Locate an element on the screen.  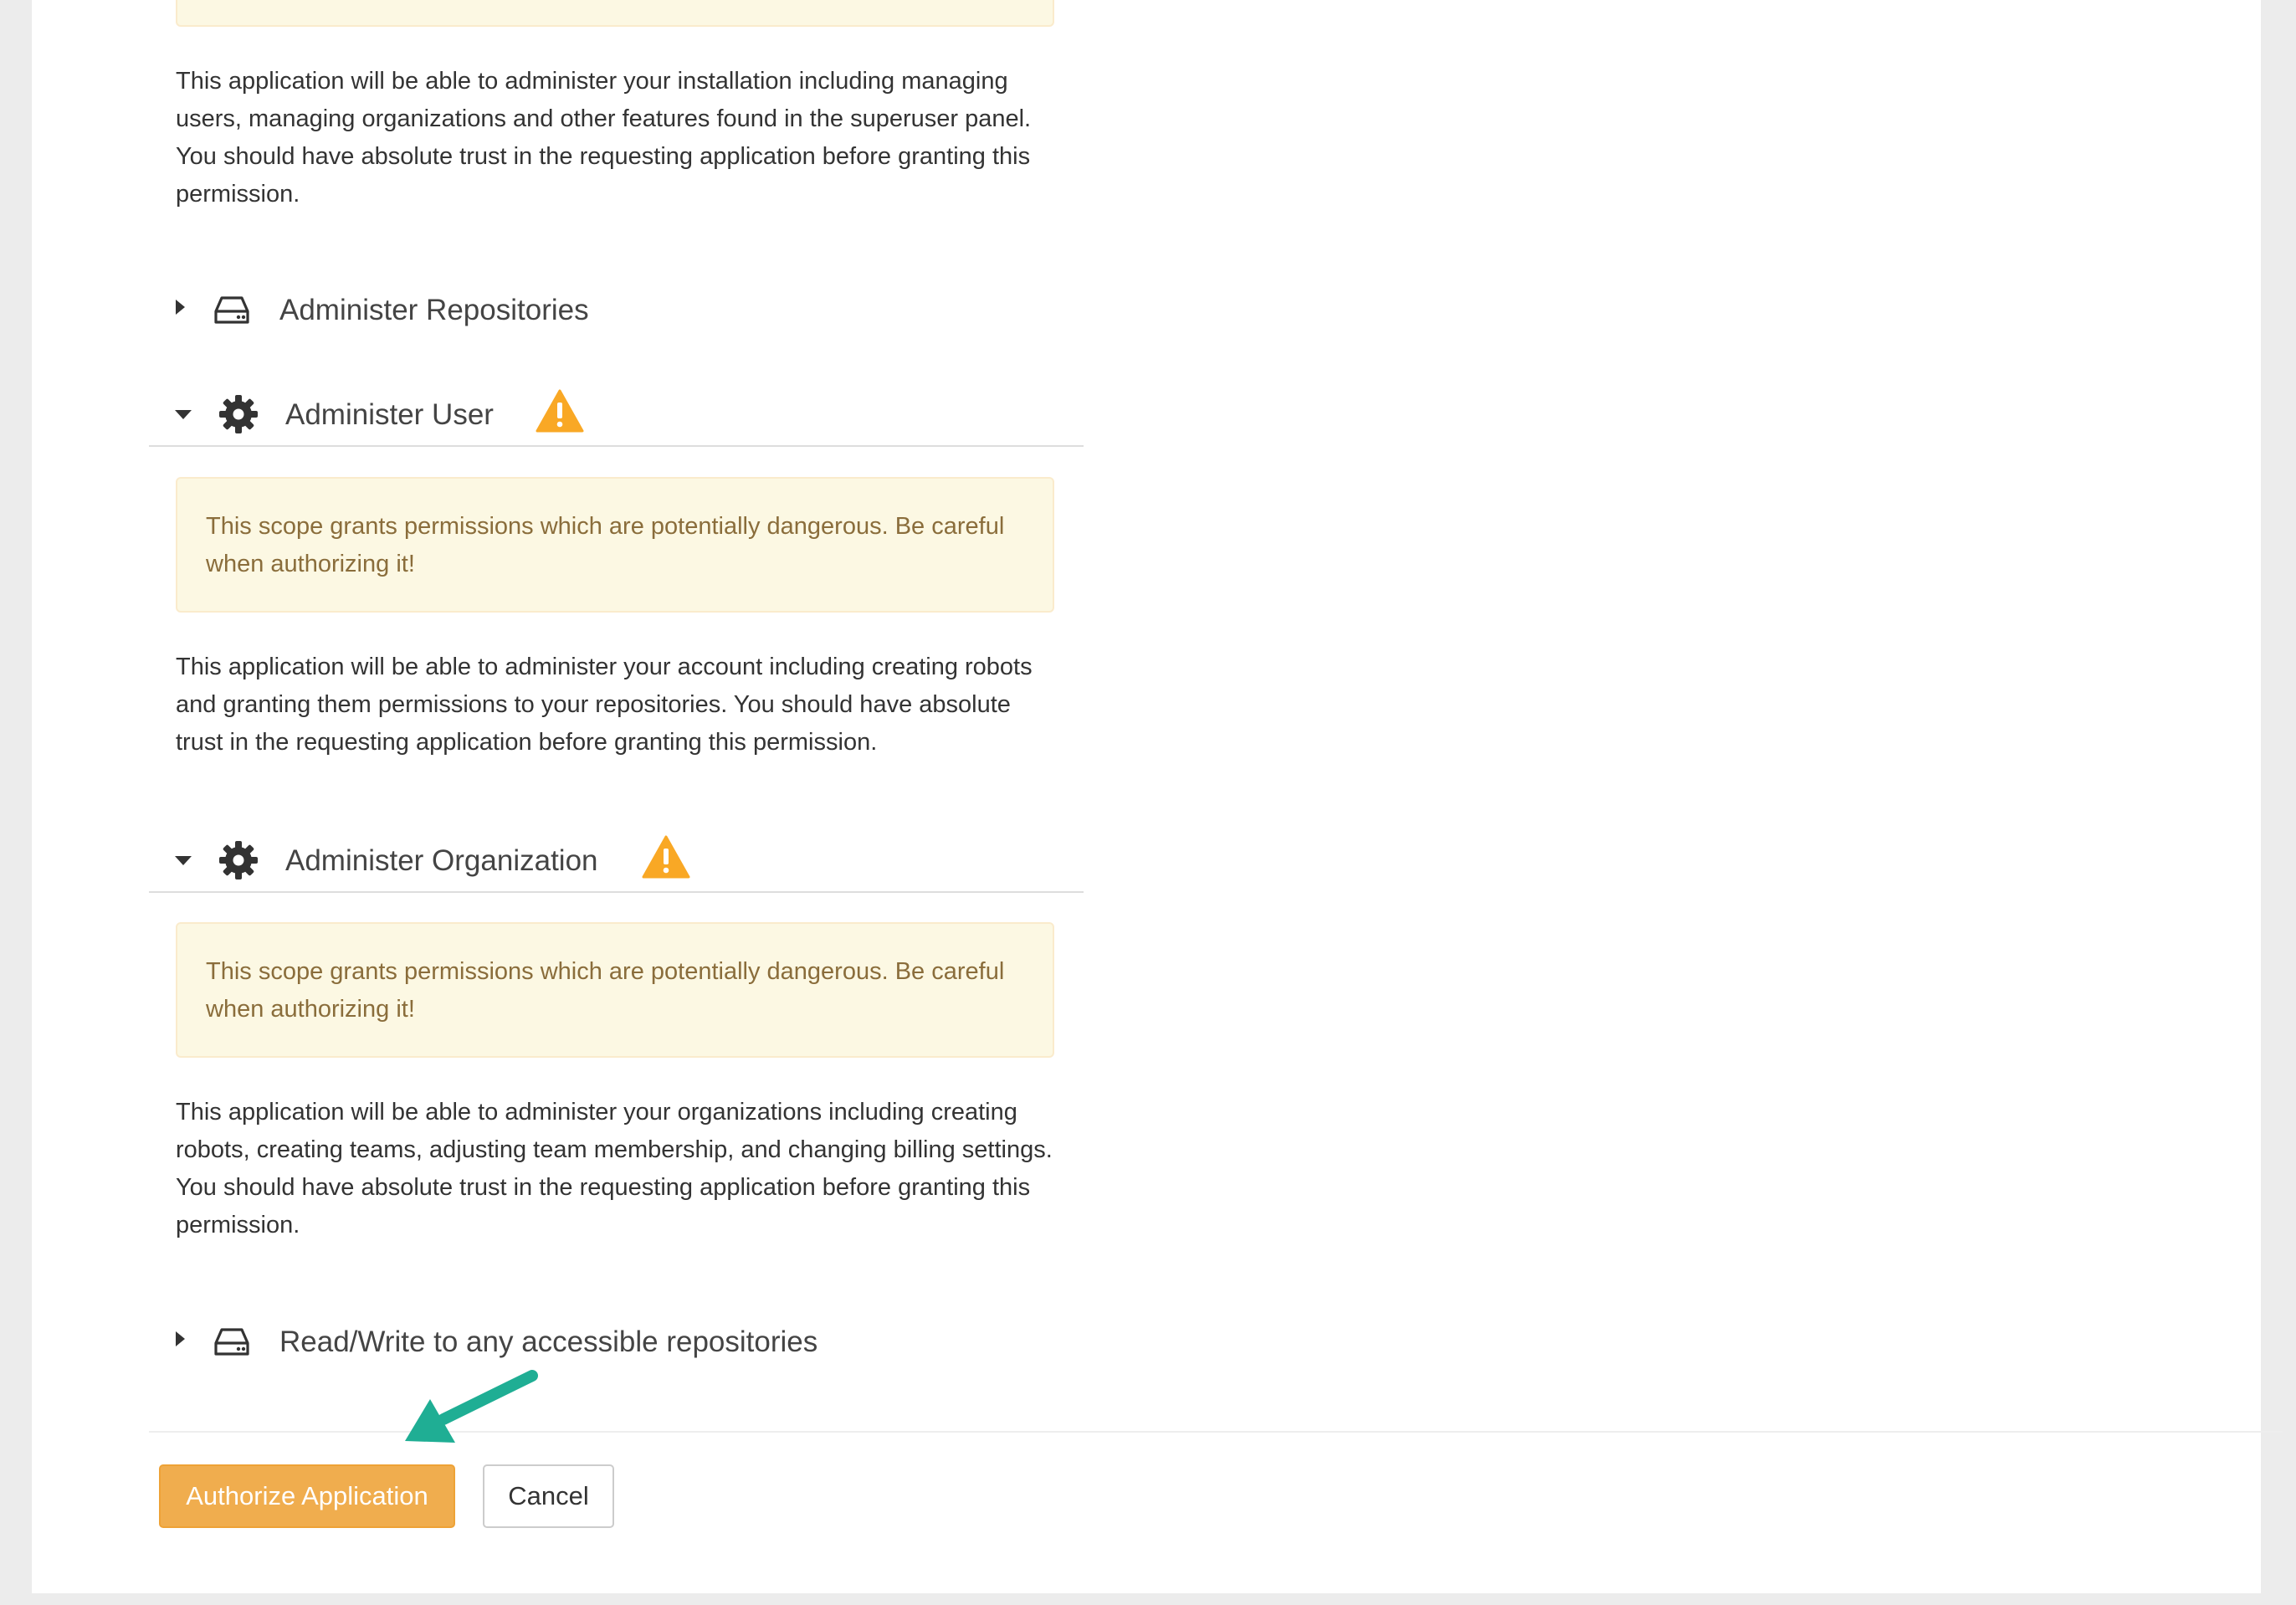
annotation-arrow-icon is located at coordinates (471, 1406).